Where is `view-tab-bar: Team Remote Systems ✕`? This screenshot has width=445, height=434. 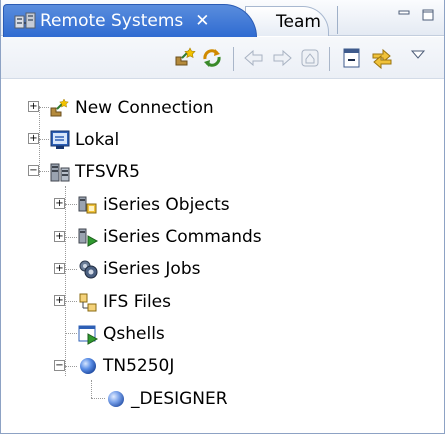
view-tab-bar: Team Remote Systems ✕ is located at coordinates (222, 18).